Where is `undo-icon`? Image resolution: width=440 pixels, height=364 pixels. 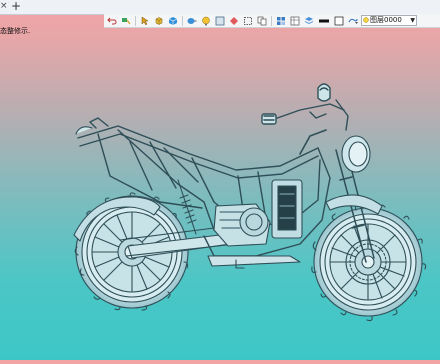
undo-icon is located at coordinates (112, 20).